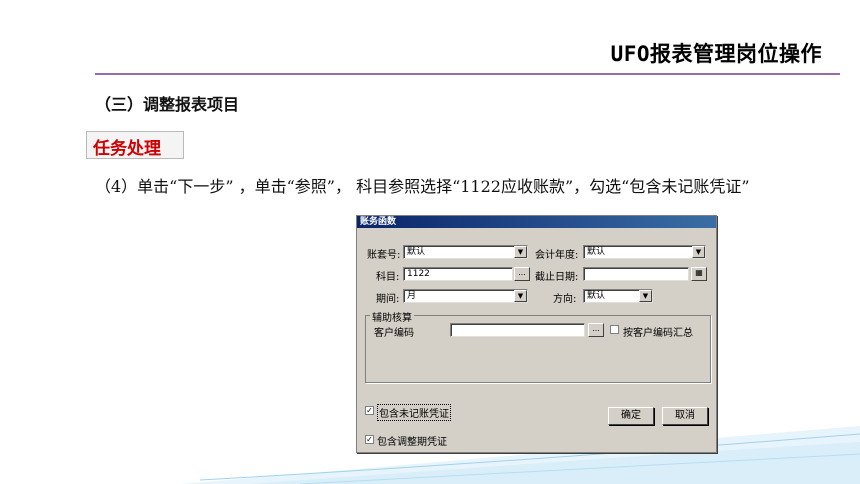 The width and height of the screenshot is (860, 484). I want to click on subject-value: 1122, so click(418, 274).